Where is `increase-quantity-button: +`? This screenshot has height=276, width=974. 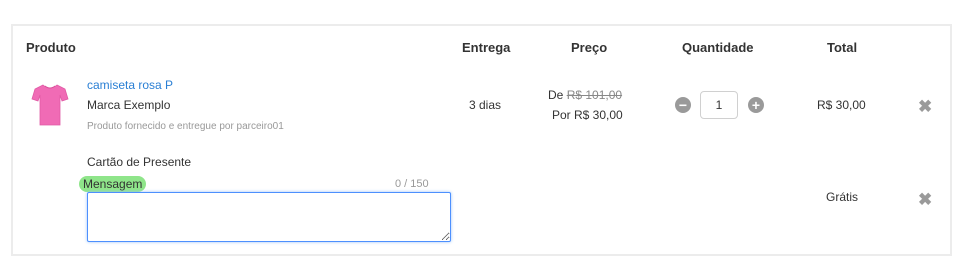 increase-quantity-button: + is located at coordinates (756, 105).